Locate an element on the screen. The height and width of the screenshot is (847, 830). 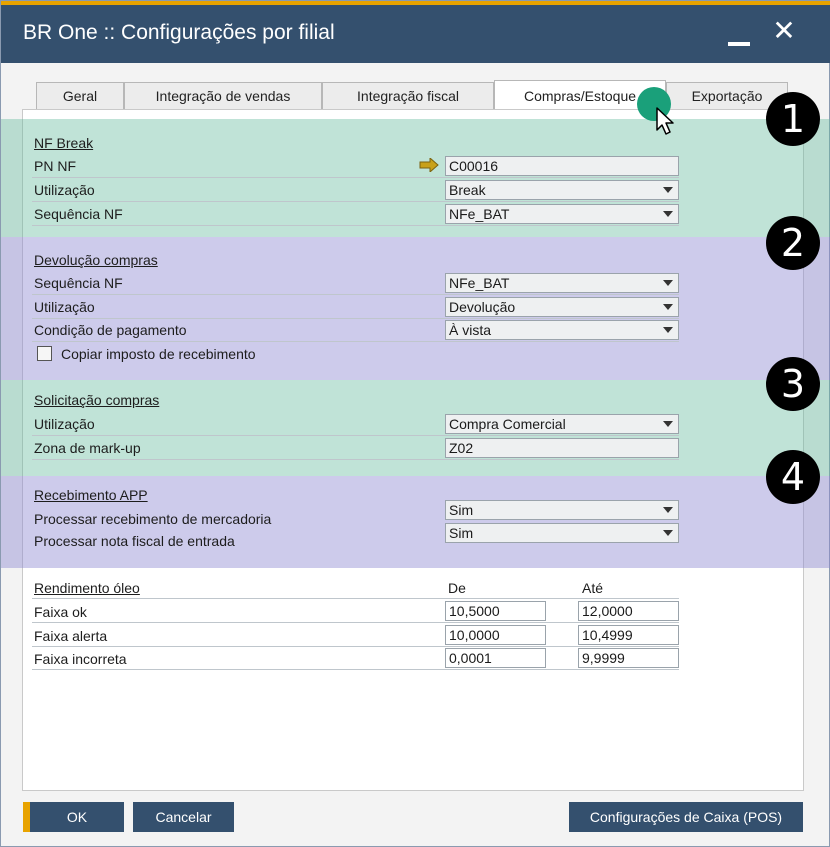
nf-break-header: NF Break is located at coordinates (64, 143).